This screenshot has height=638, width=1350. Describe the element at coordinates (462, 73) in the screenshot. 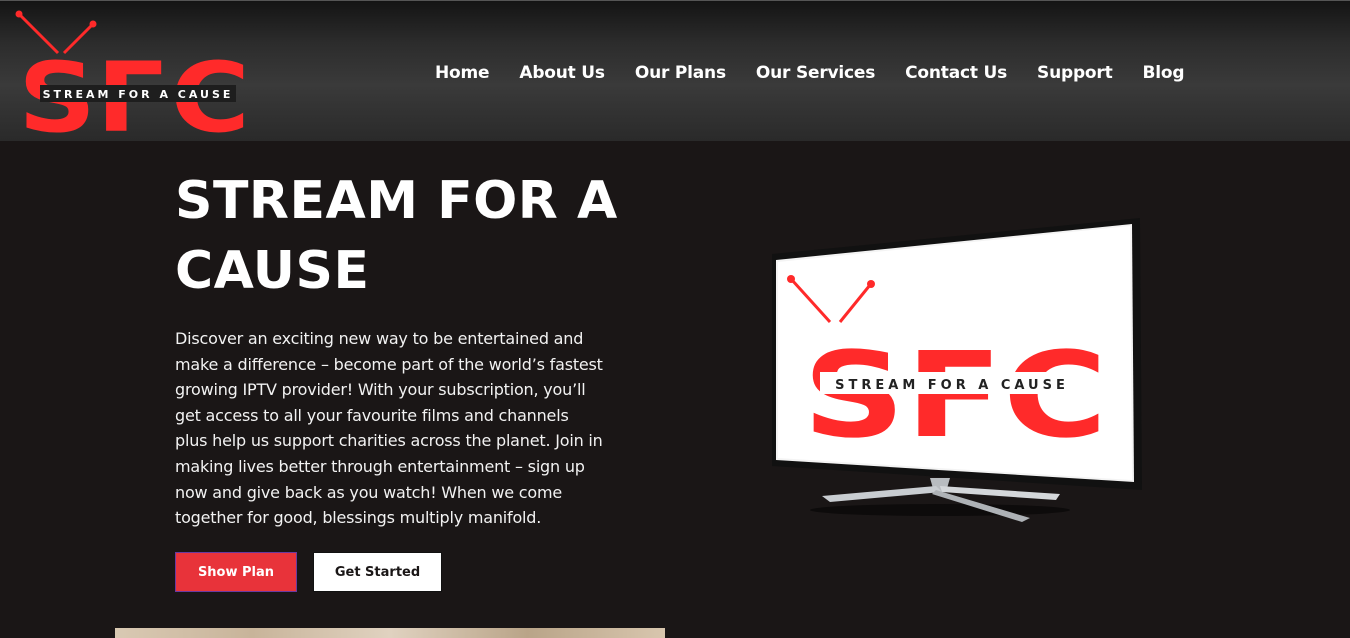

I see `nav-item-home: Home` at that location.